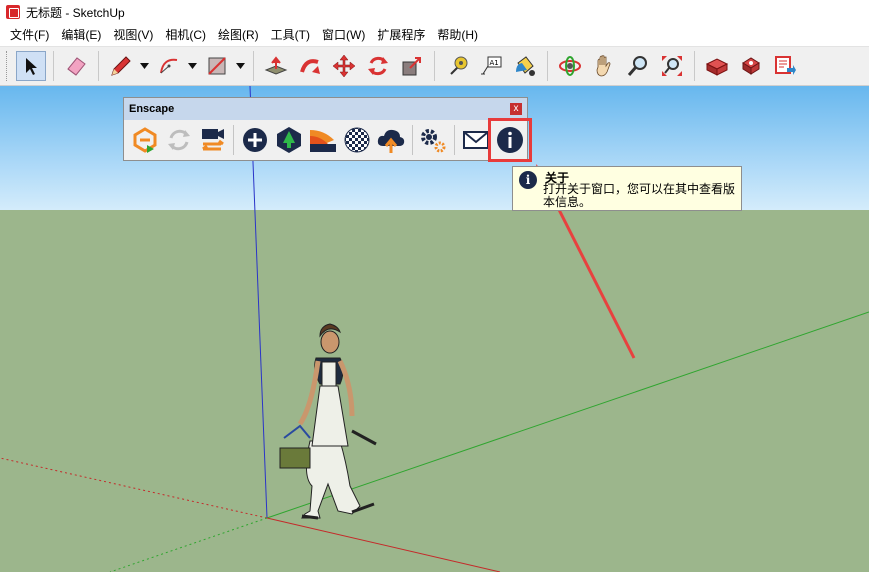  Describe the element at coordinates (31, 66) in the screenshot. I see `select-icon` at that location.